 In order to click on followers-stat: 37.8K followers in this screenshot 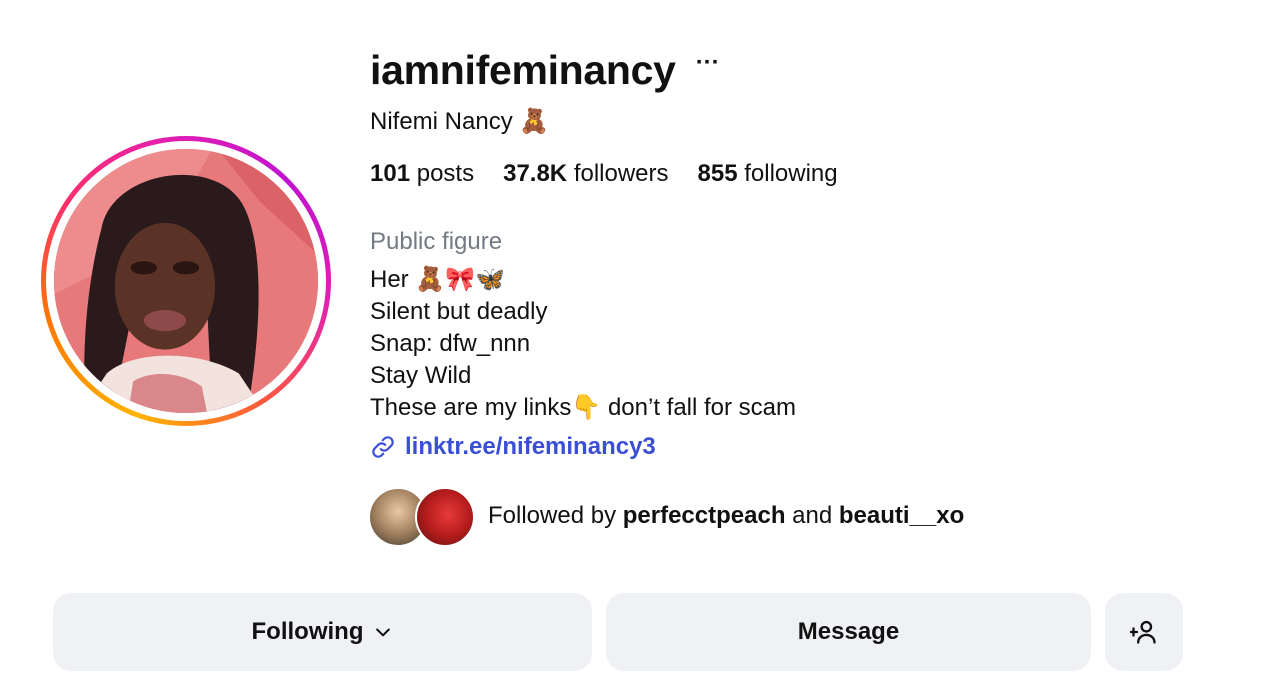, I will do `click(585, 174)`.